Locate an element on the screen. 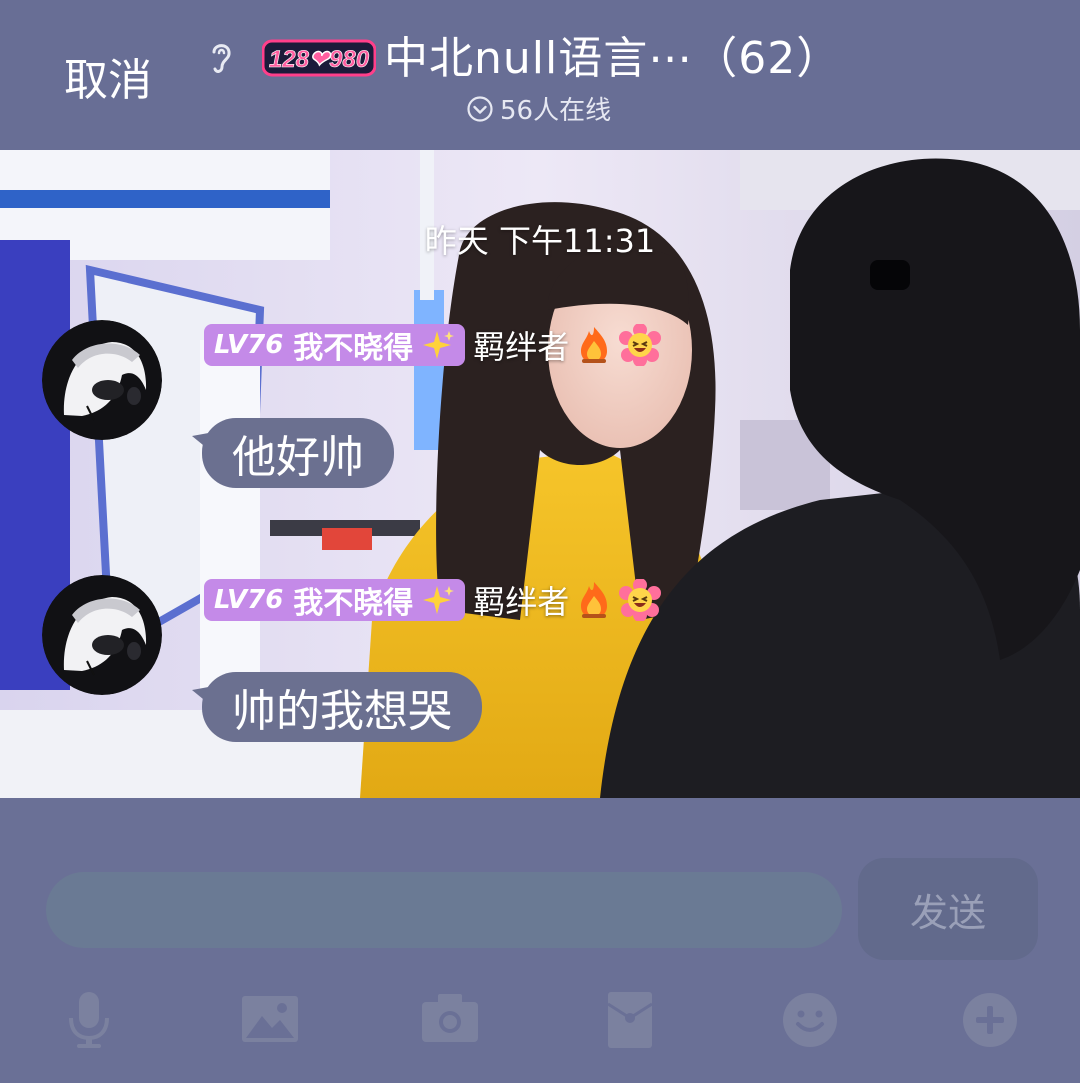 This screenshot has height=1083, width=1080. send-label: 发送 is located at coordinates (947, 912).